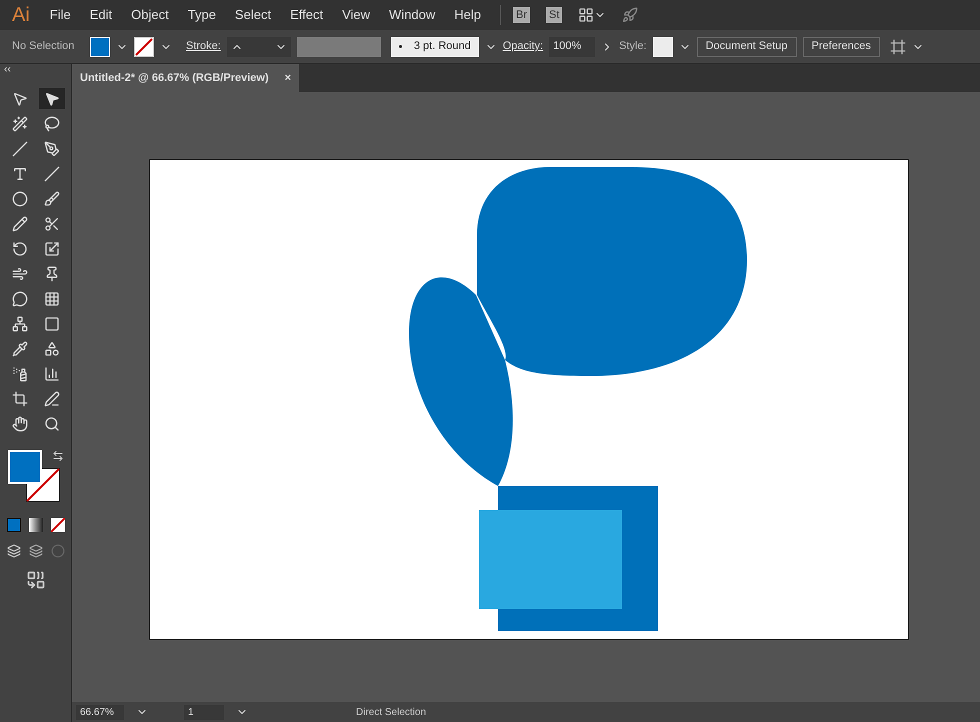  Describe the element at coordinates (253, 15) in the screenshot. I see `menu-item: Select` at that location.